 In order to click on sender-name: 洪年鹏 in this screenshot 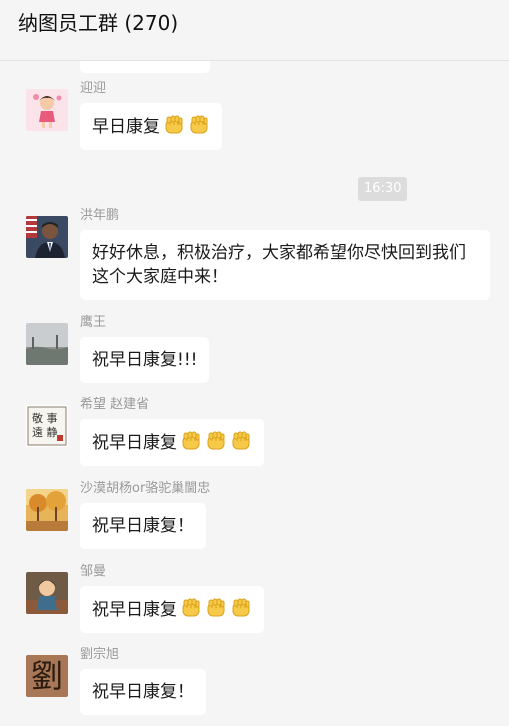, I will do `click(100, 215)`.